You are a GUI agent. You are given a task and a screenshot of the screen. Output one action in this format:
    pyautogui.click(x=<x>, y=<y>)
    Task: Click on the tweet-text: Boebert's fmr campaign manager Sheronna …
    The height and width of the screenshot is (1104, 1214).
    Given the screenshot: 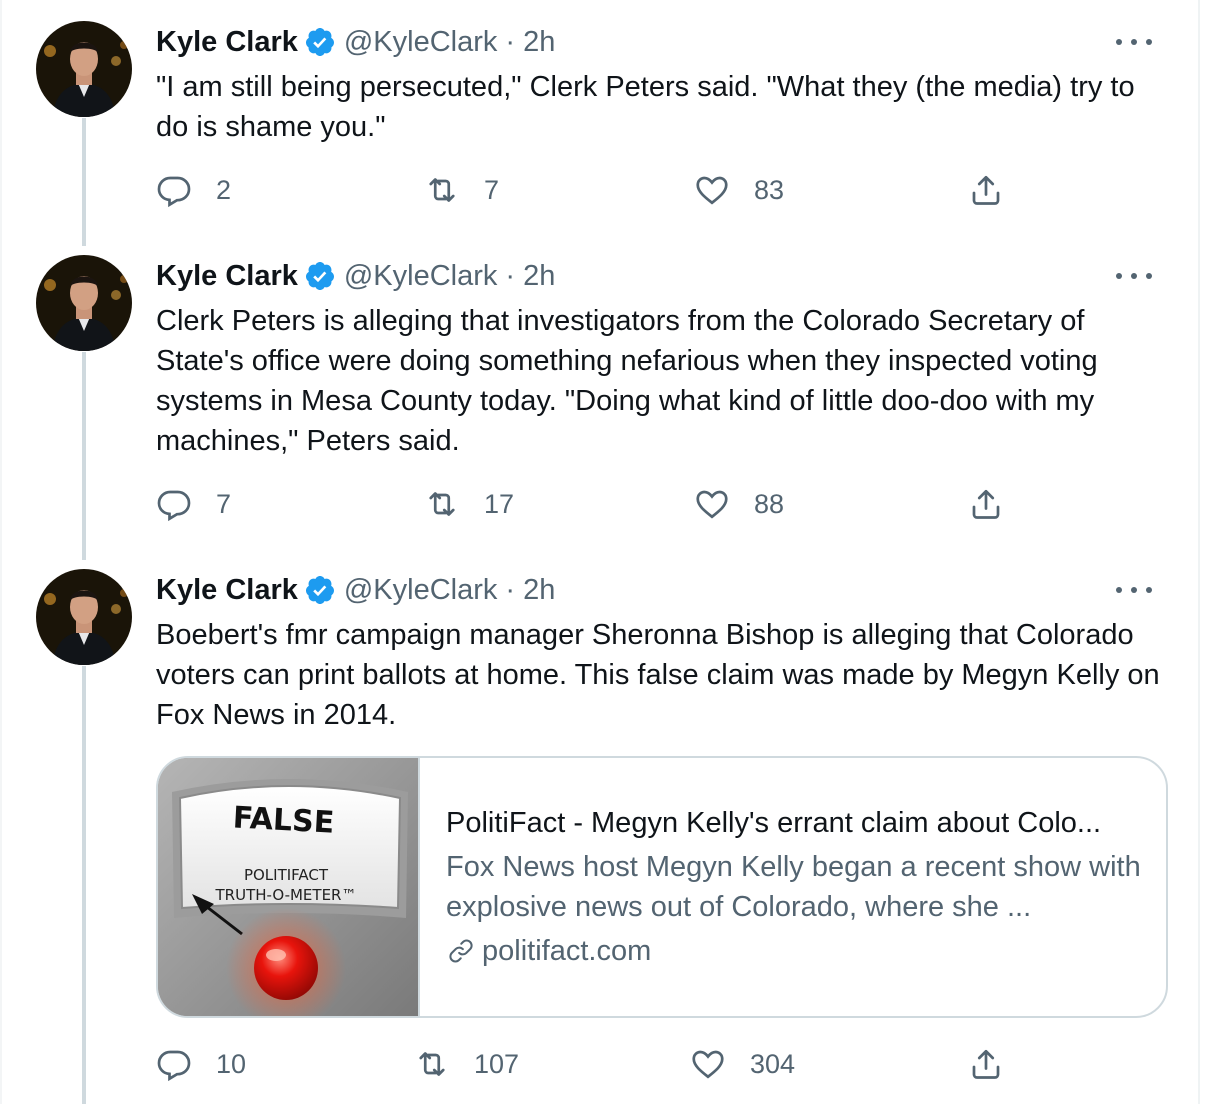 What is the action you would take?
    pyautogui.click(x=658, y=675)
    